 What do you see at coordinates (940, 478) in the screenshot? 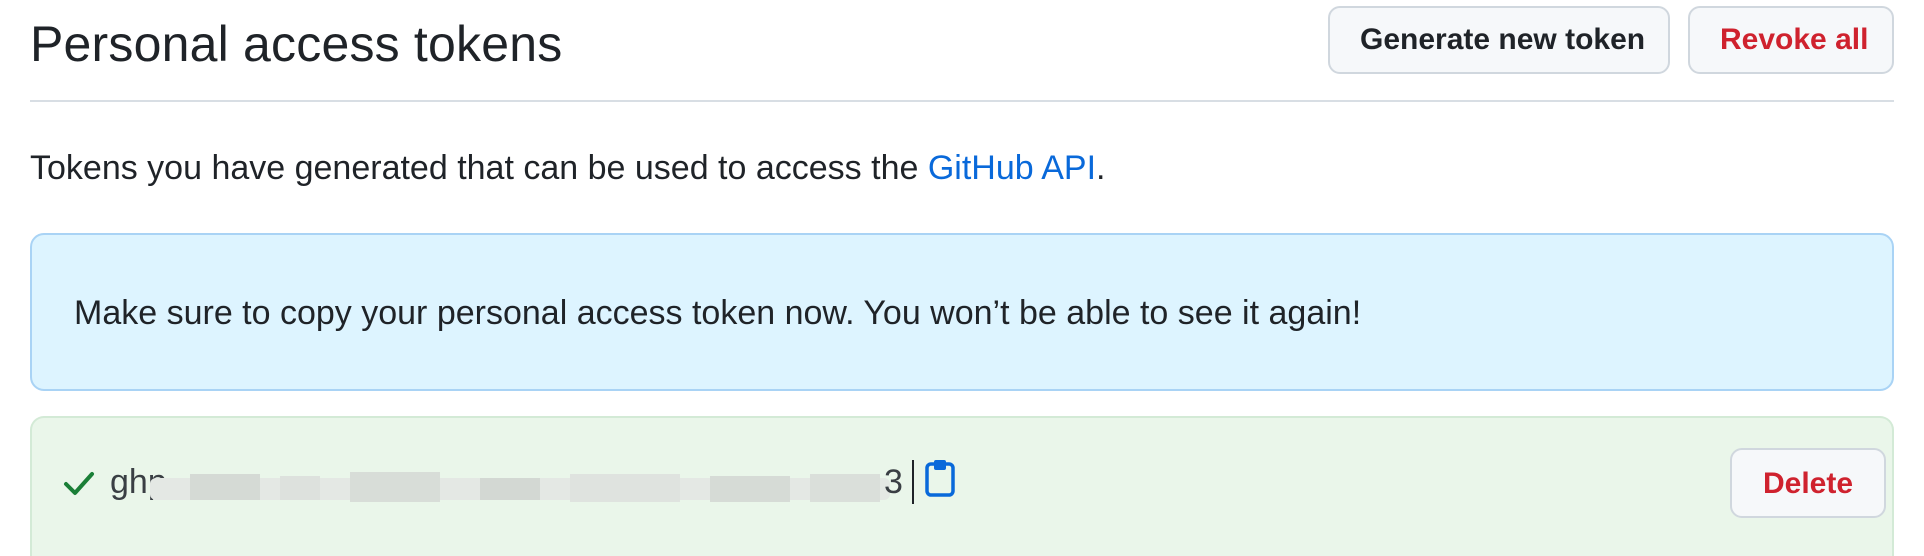
I see `clipboard-icon` at bounding box center [940, 478].